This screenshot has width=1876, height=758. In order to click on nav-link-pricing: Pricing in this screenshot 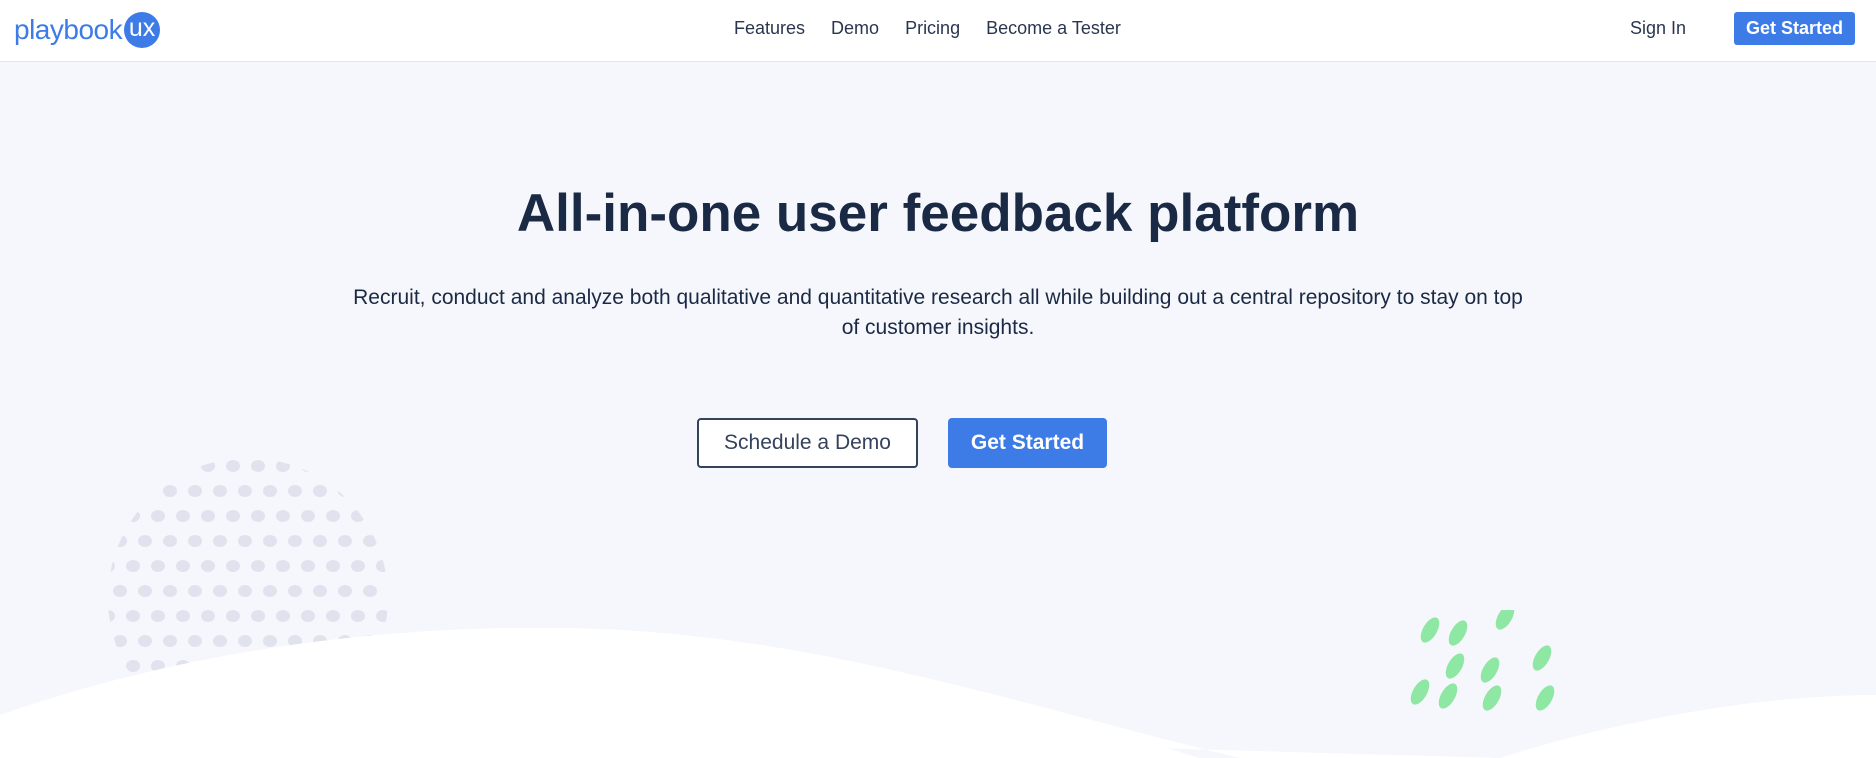, I will do `click(932, 28)`.